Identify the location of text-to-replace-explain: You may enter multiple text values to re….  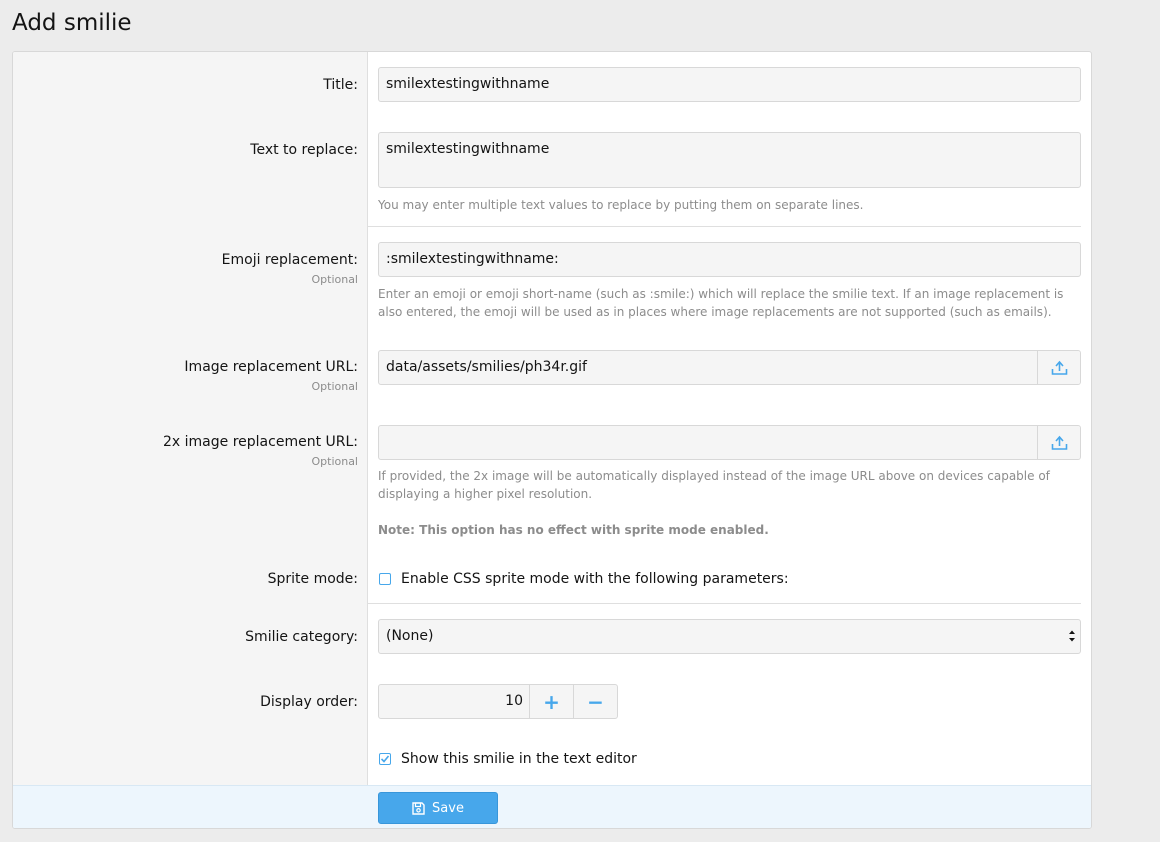
(621, 205).